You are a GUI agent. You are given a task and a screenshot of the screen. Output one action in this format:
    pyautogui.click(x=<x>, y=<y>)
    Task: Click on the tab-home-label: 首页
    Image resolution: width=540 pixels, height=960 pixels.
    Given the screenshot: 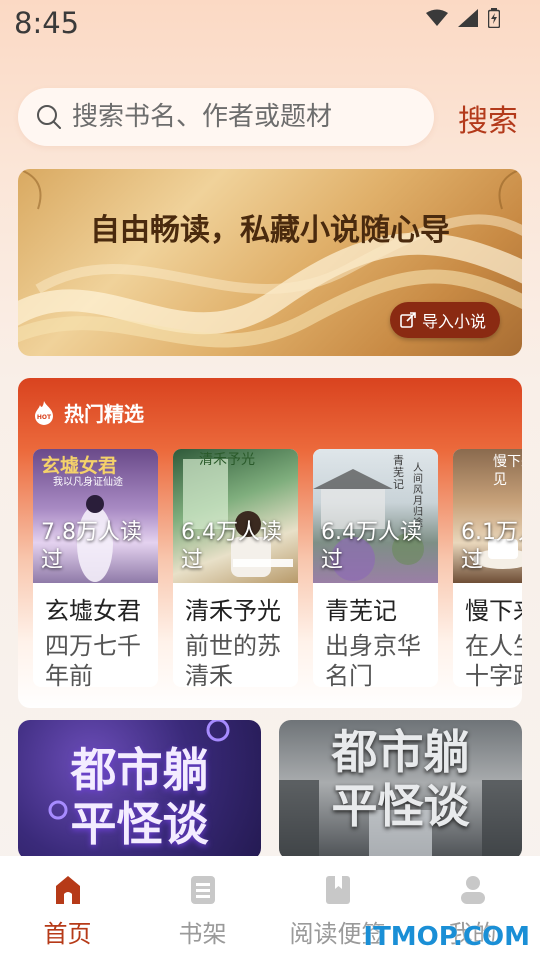 What is the action you would take?
    pyautogui.click(x=67, y=934)
    